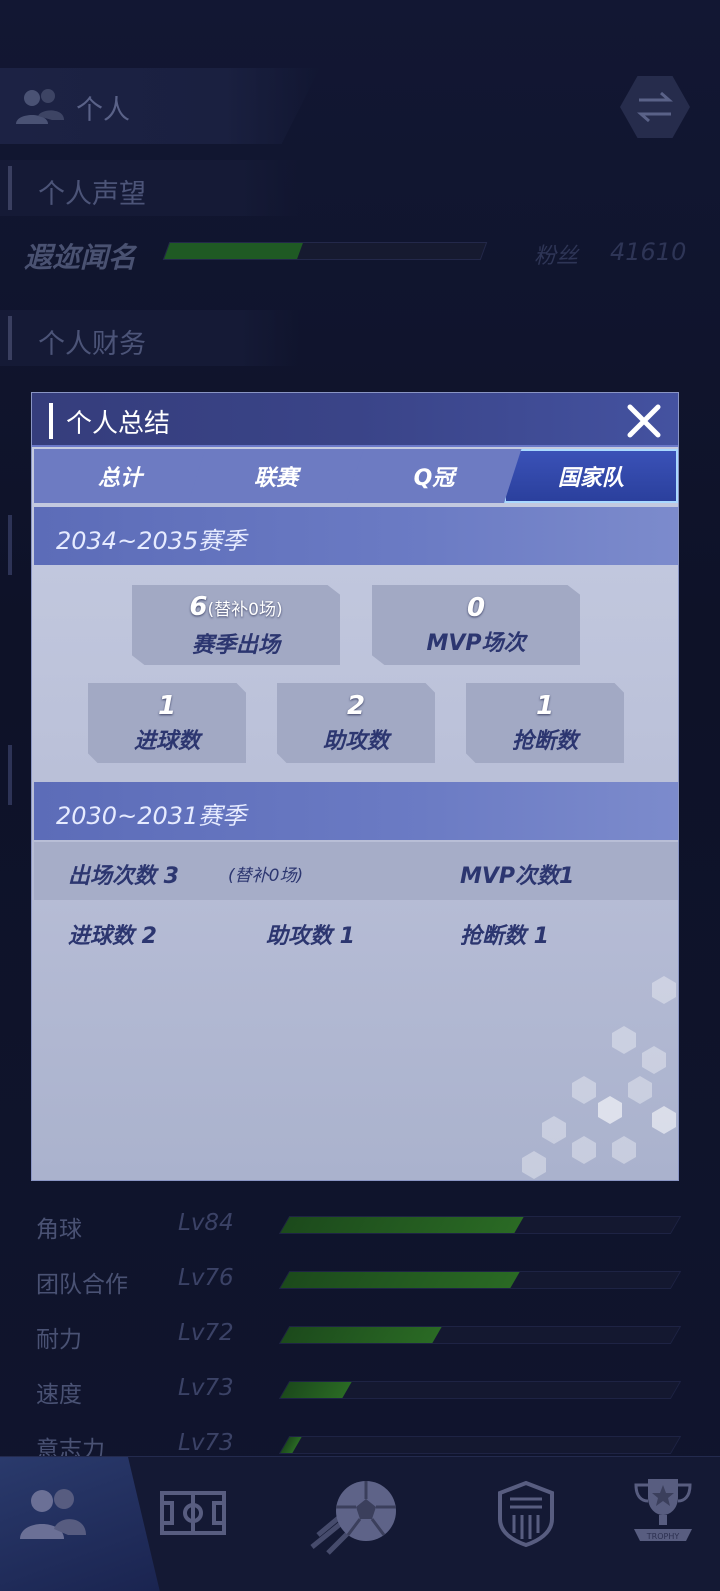 The image size is (720, 1591). What do you see at coordinates (123, 876) in the screenshot?
I see `past-appearances: 出场次数 3` at bounding box center [123, 876].